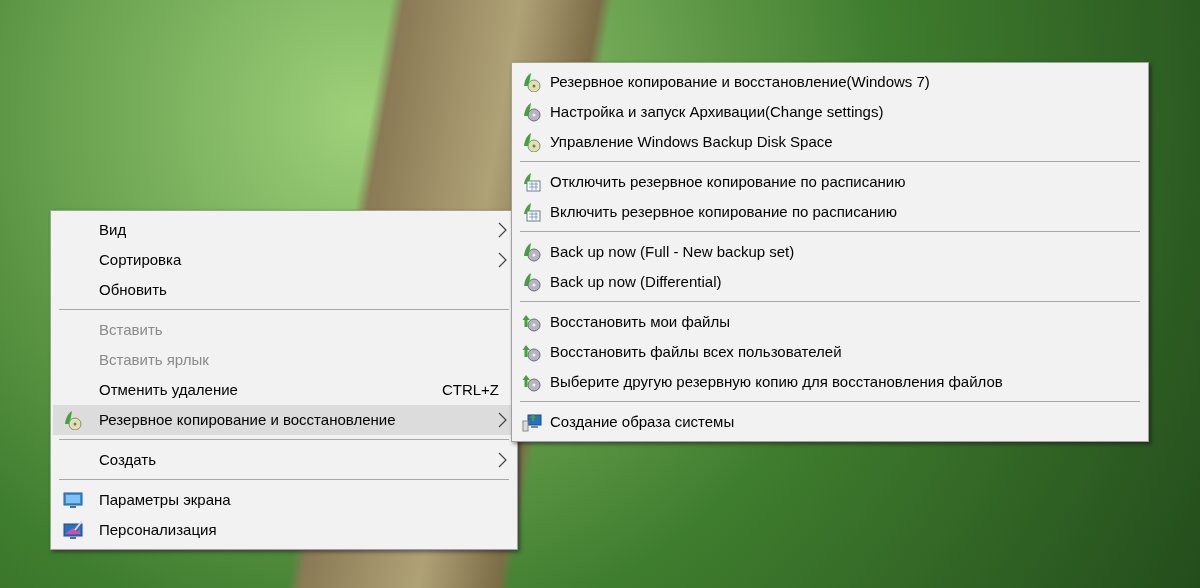 The image size is (1200, 588). Describe the element at coordinates (830, 252) in the screenshot. I see `menu-item: Back up now (Full - New backup set)` at that location.